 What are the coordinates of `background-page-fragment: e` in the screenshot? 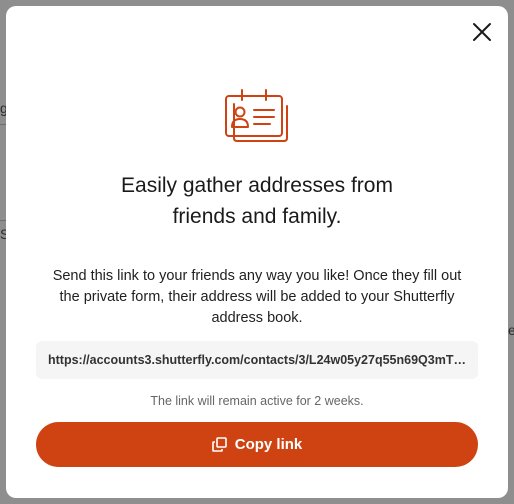 It's located at (511, 330).